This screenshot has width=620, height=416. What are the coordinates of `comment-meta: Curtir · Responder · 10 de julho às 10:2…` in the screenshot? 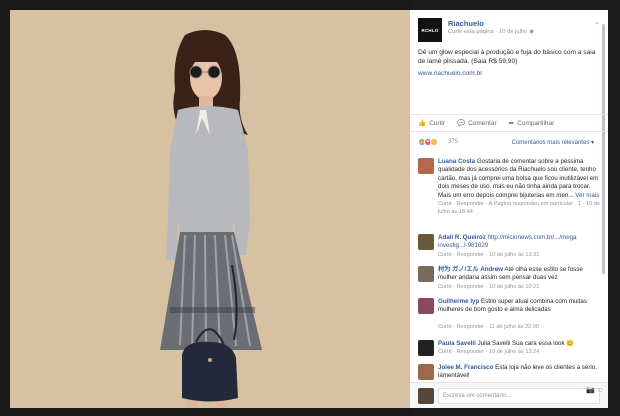 It's located at (520, 287).